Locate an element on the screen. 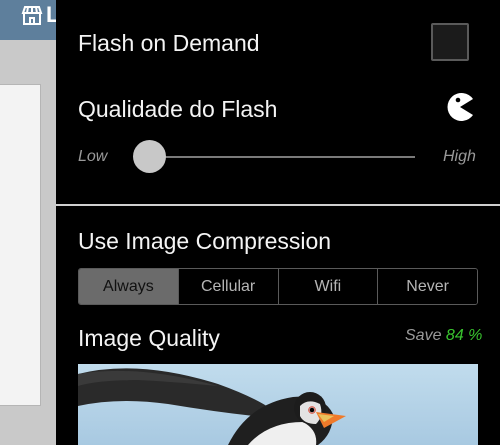 The height and width of the screenshot is (445, 500). flash-on-demand-checkbox is located at coordinates (450, 42).